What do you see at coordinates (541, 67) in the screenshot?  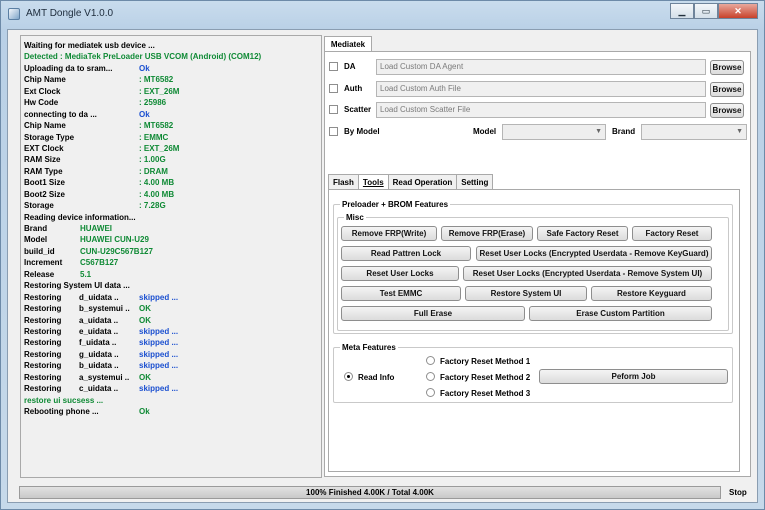 I see `da-file-field: Load Custom DA Agent` at bounding box center [541, 67].